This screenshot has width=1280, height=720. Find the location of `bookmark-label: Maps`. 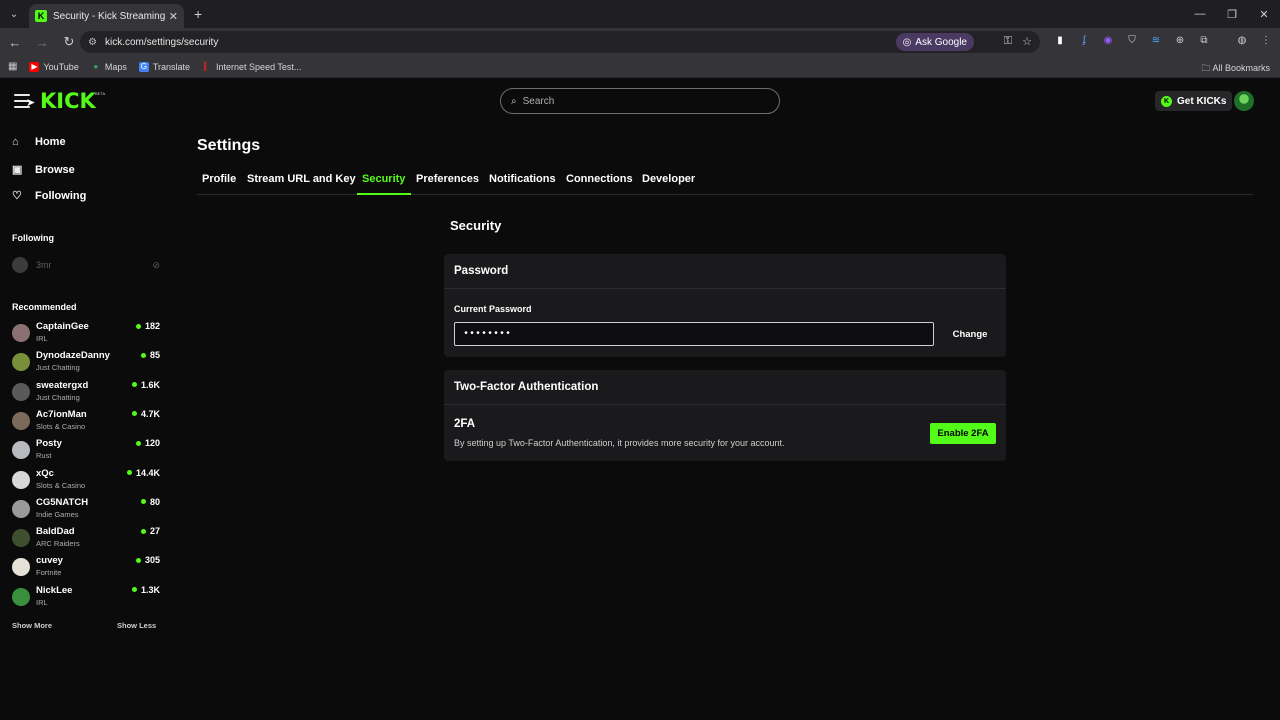

bookmark-label: Maps is located at coordinates (115, 66).